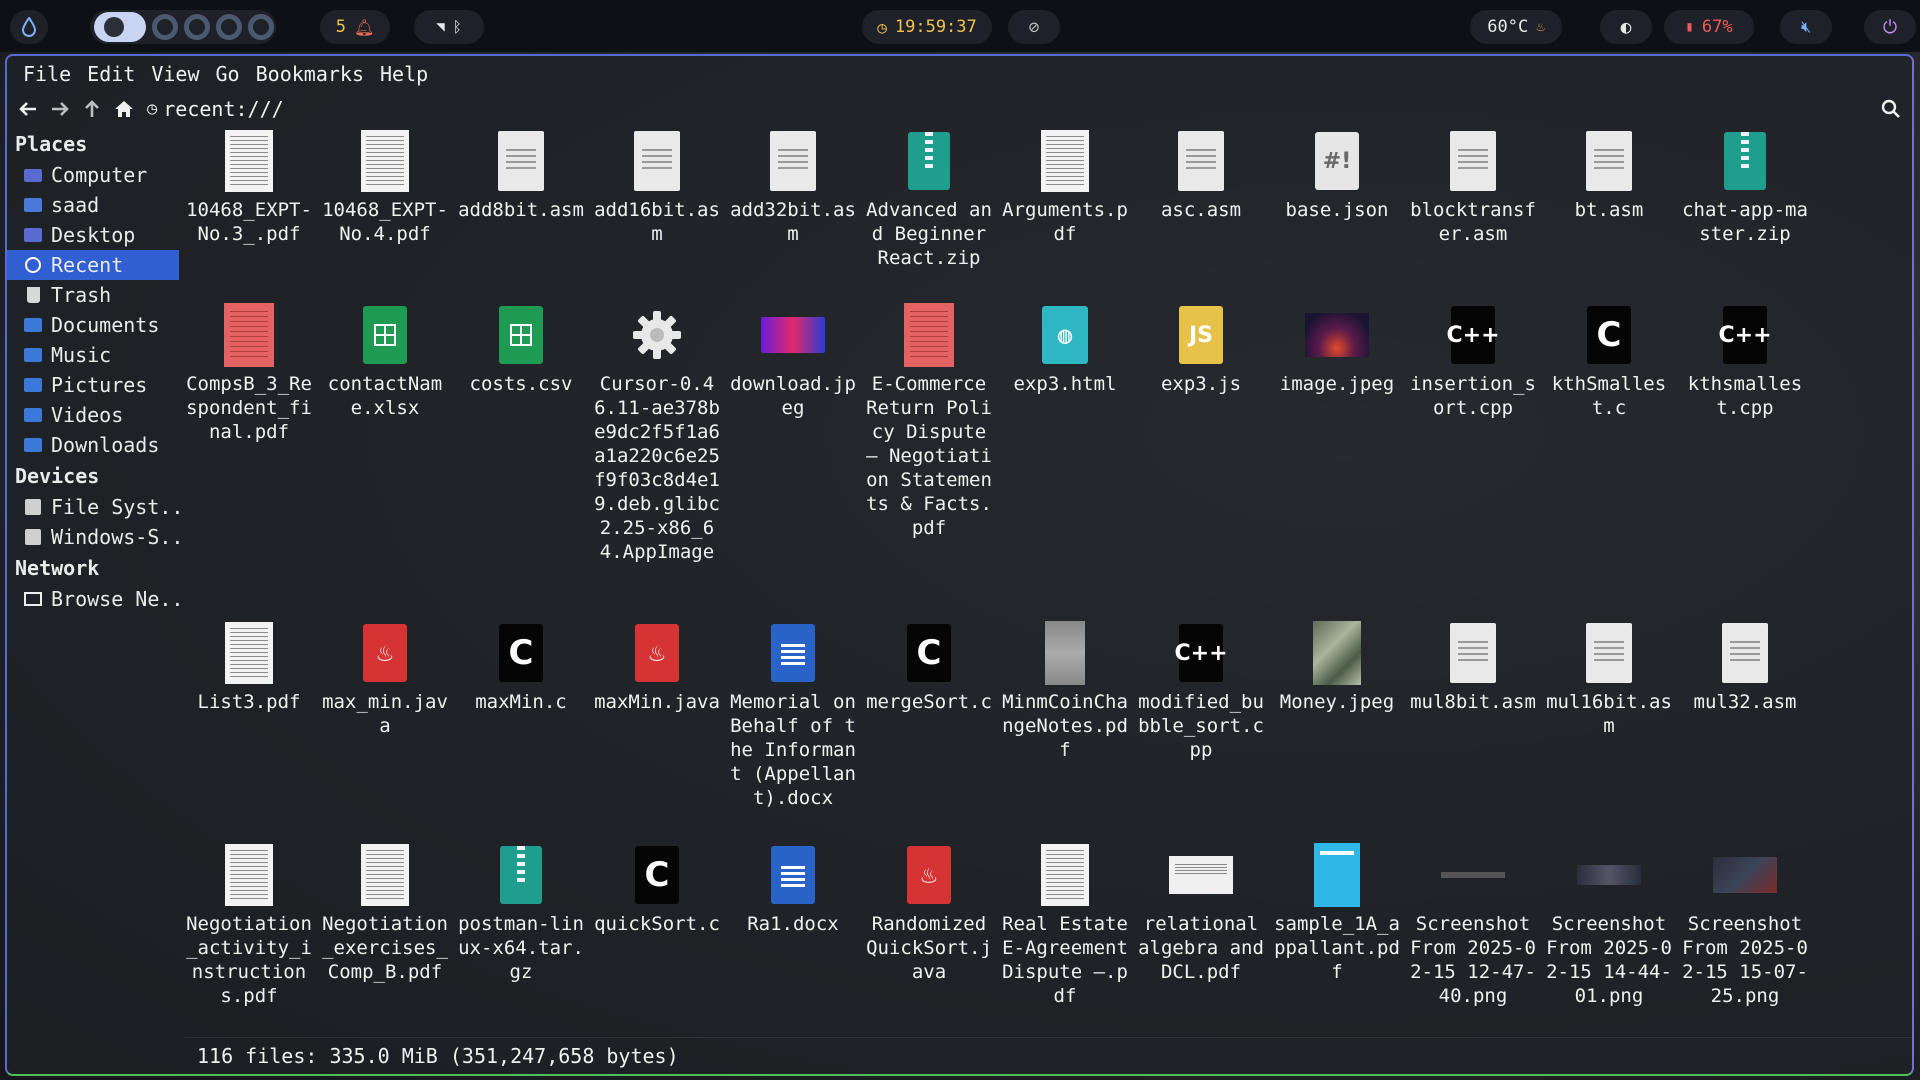 This screenshot has height=1080, width=1920. Describe the element at coordinates (197, 27) in the screenshot. I see `workspace-3-button` at that location.